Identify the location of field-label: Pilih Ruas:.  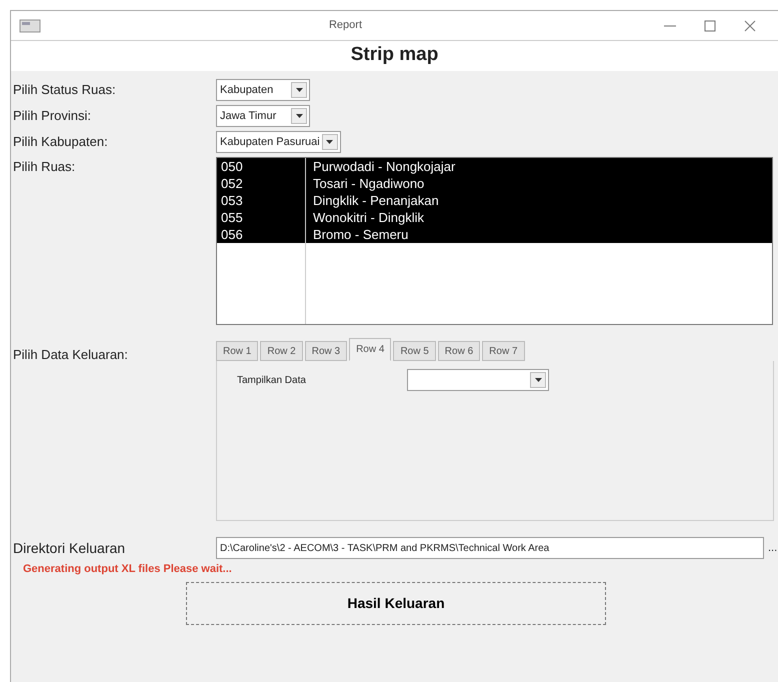
(44, 167).